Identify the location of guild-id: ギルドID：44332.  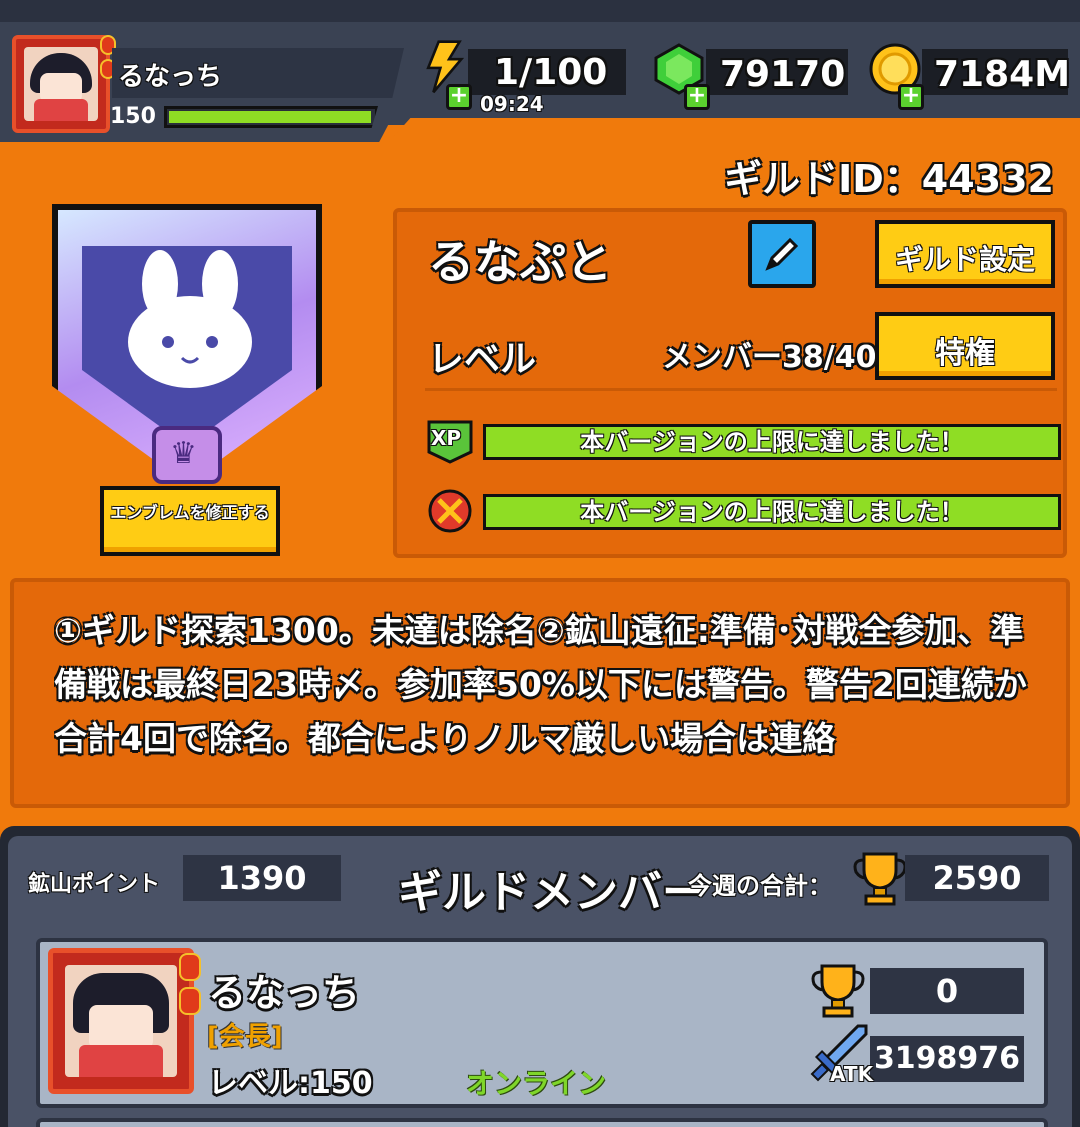
(889, 179).